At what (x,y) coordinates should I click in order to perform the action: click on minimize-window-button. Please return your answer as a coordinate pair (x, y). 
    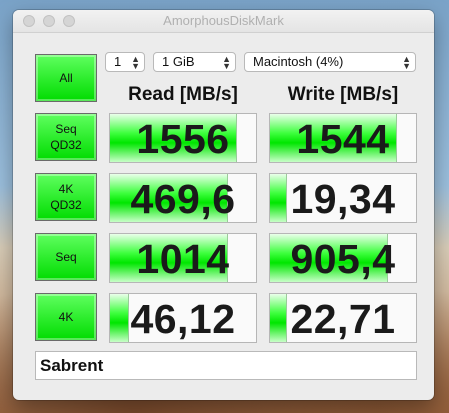
    Looking at the image, I should click on (49, 21).